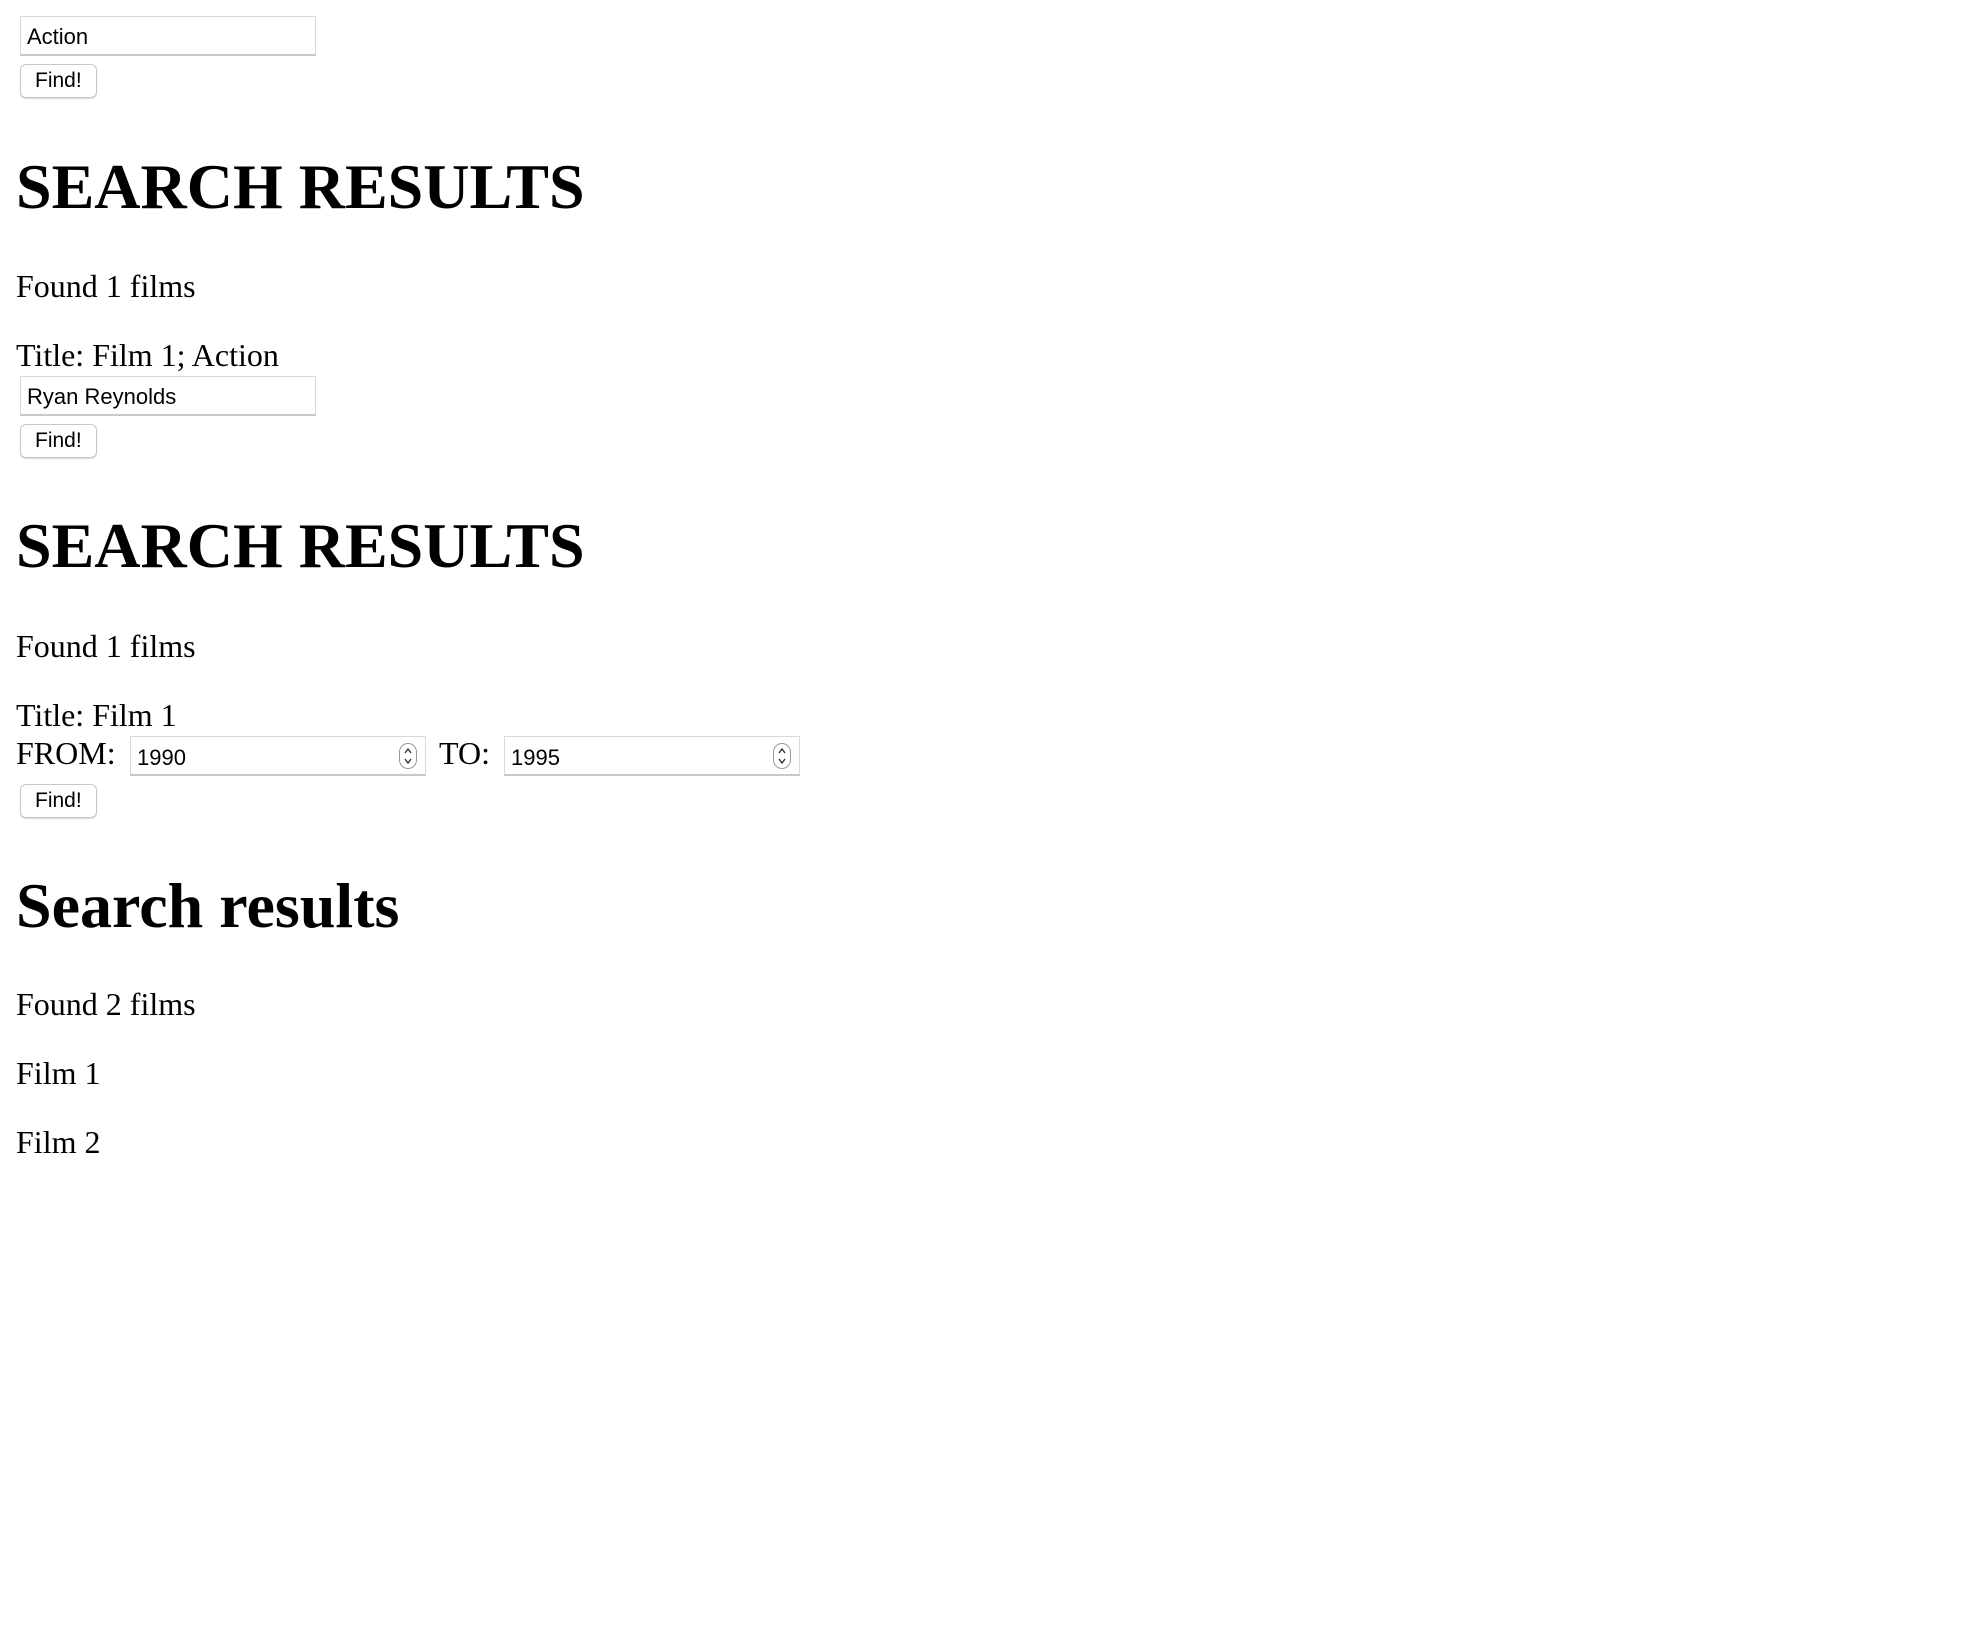 The width and height of the screenshot is (1982, 1638). What do you see at coordinates (58, 801) in the screenshot?
I see `year-find-button: Find!` at bounding box center [58, 801].